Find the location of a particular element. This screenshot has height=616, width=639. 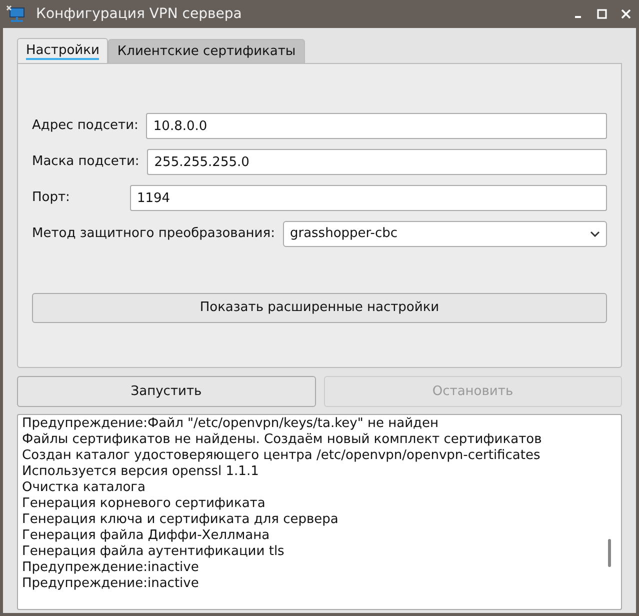

advanced-settings-button: Показать расширенные настройки is located at coordinates (319, 308).